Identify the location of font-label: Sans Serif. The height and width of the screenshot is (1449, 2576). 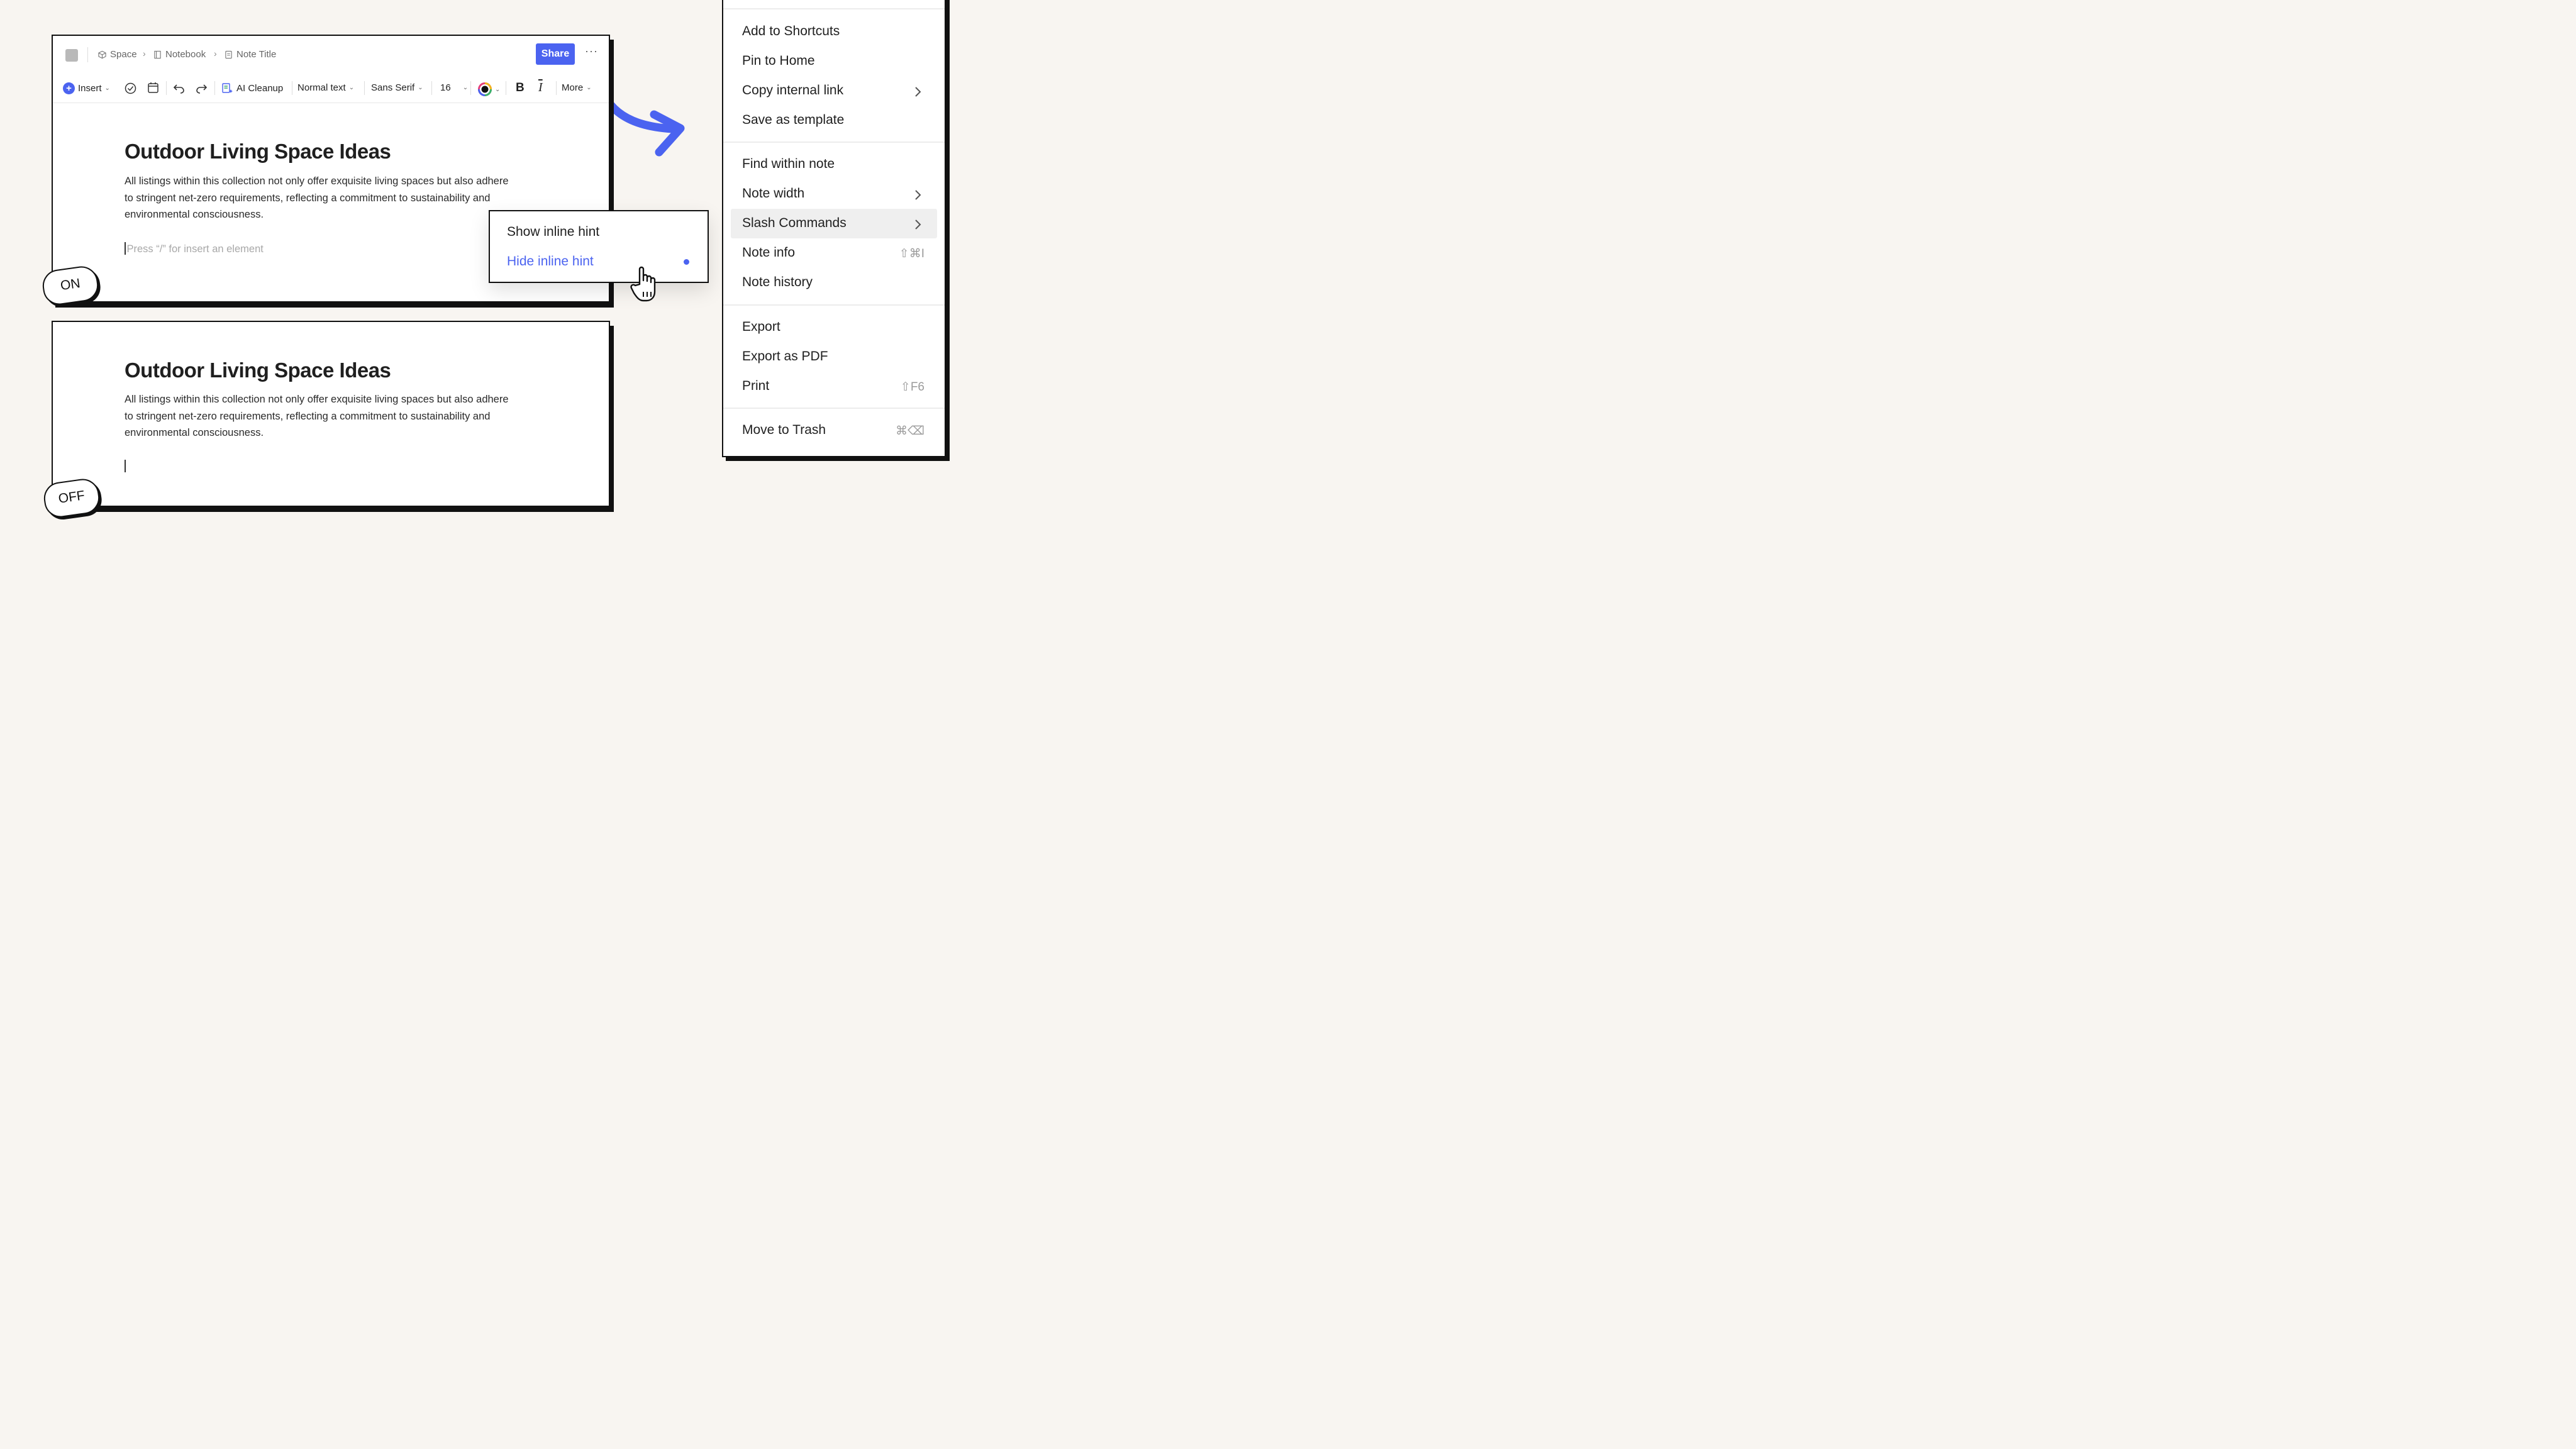
(393, 87).